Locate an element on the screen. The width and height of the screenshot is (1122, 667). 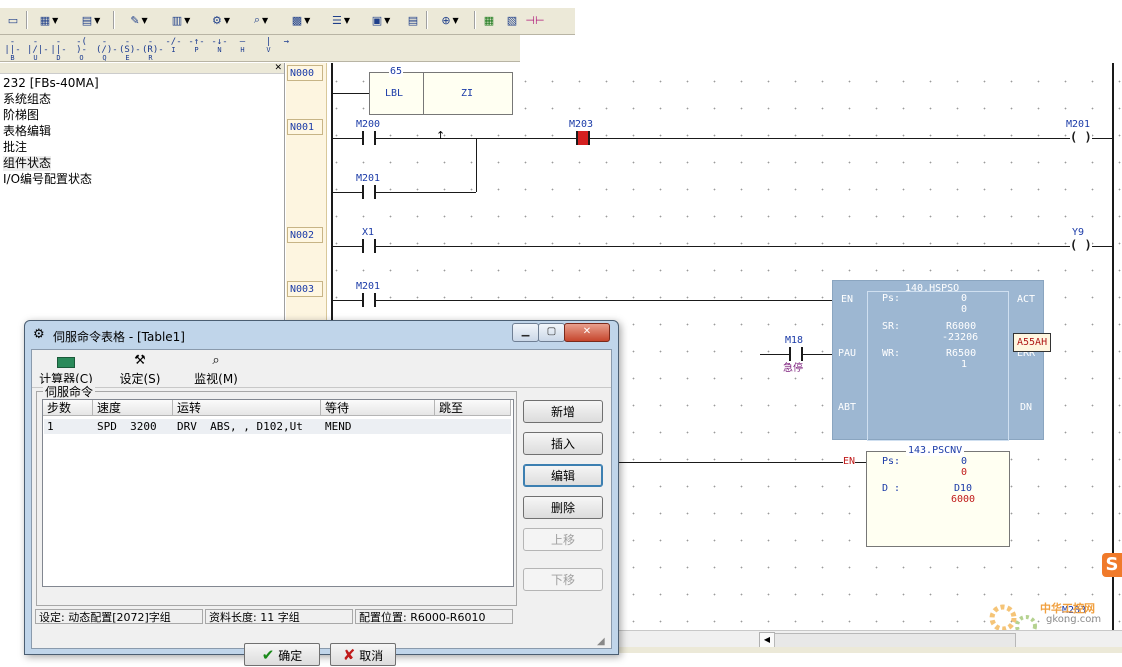
hspso-pin-abt: ABT is located at coordinates (847, 407).